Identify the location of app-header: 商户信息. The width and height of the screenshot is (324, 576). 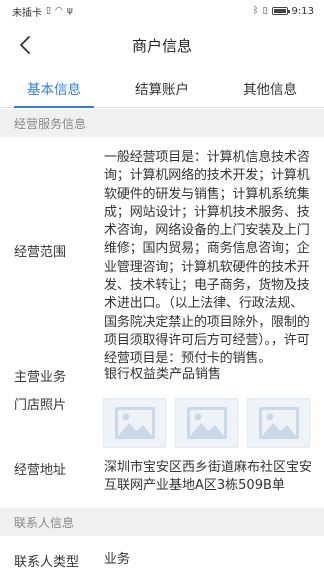
(162, 45).